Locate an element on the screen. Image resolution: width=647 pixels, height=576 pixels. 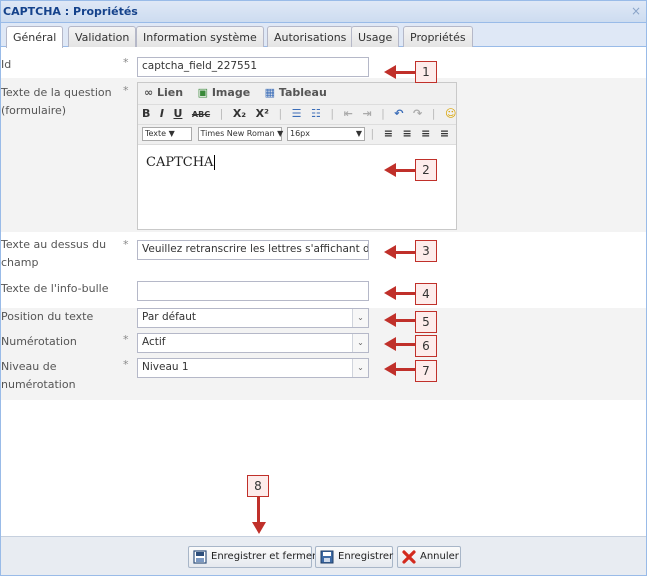
close-icon: × is located at coordinates (636, 11).